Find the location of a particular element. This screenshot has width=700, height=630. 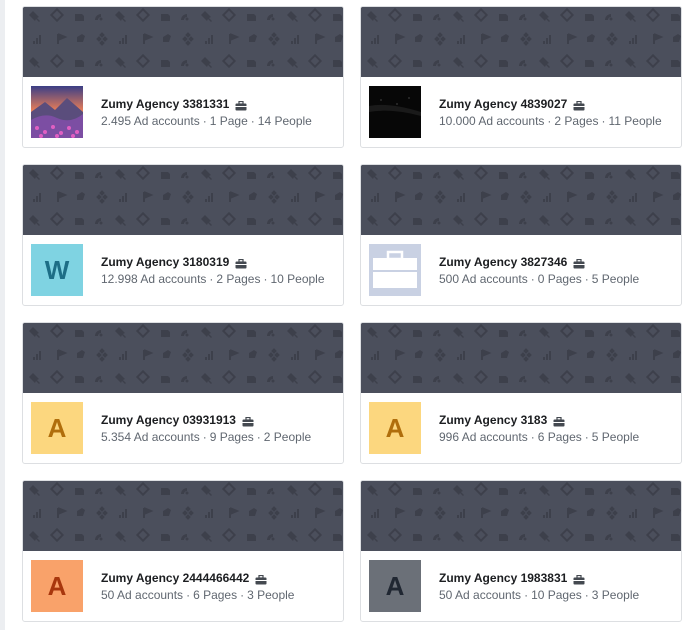

account-name-row: Zumy Agency 3183 is located at coordinates (539, 420).